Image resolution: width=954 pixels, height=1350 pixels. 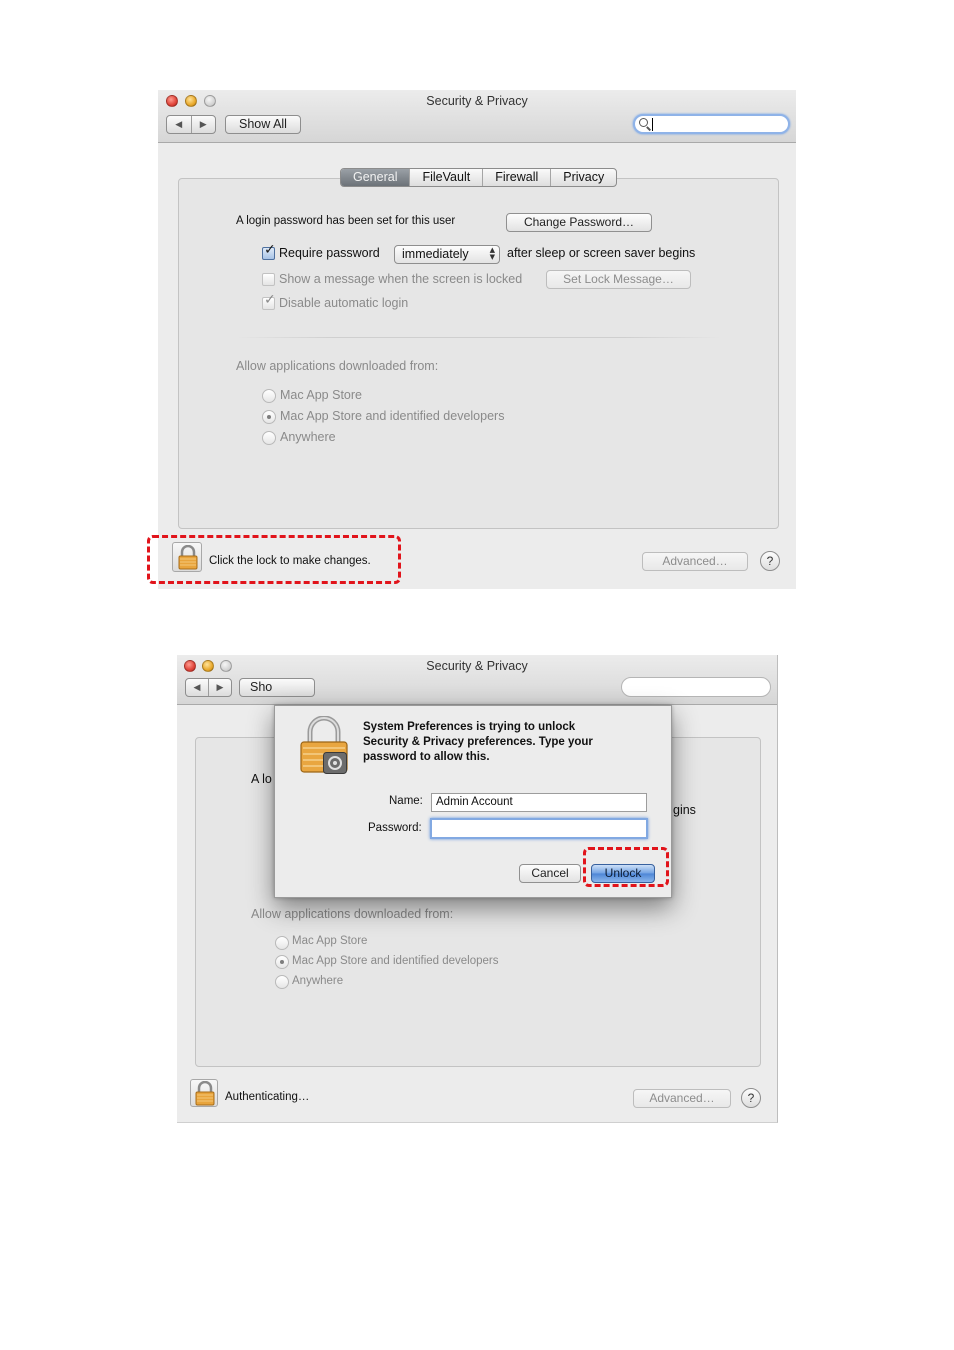 I want to click on text-cursor, so click(x=652, y=124).